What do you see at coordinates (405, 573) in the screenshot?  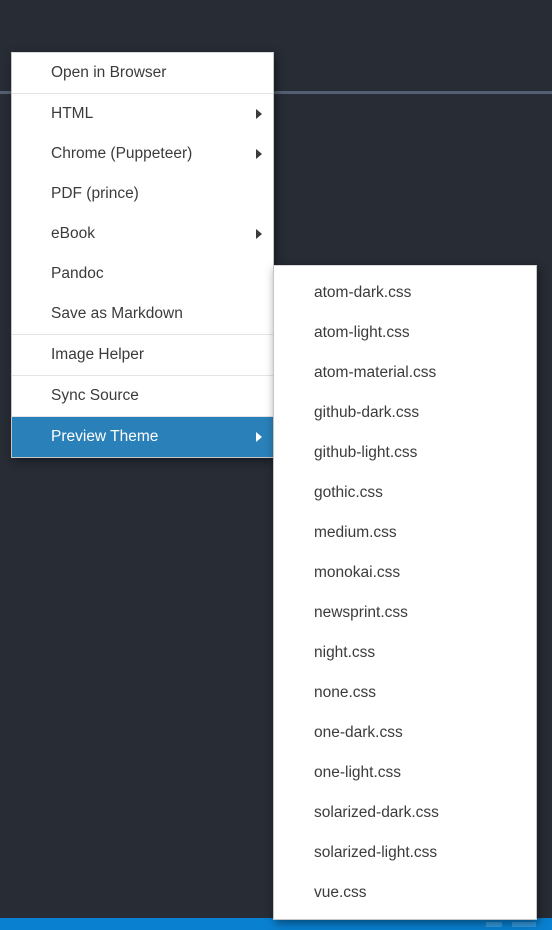 I see `theme-item-monokai-css: monokai.css` at bounding box center [405, 573].